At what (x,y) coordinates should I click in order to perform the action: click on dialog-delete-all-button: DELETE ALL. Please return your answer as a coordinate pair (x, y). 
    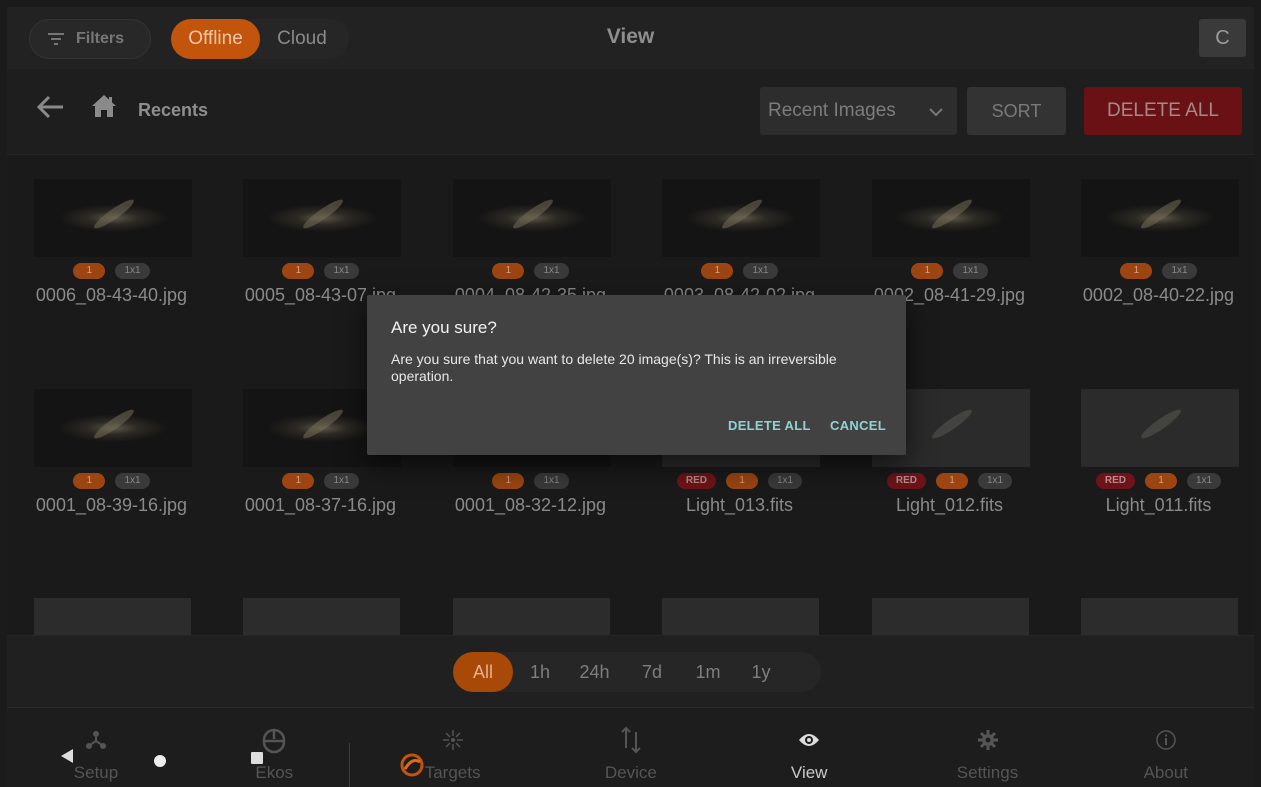
    Looking at the image, I should click on (769, 425).